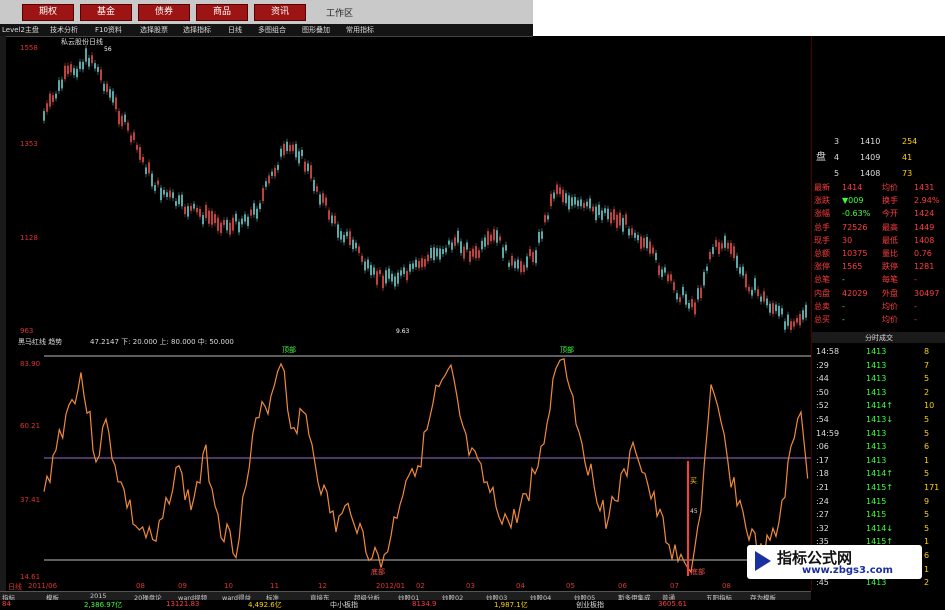 The image size is (945, 610). What do you see at coordinates (420, 586) in the screenshot?
I see `date-label: 02` at bounding box center [420, 586].